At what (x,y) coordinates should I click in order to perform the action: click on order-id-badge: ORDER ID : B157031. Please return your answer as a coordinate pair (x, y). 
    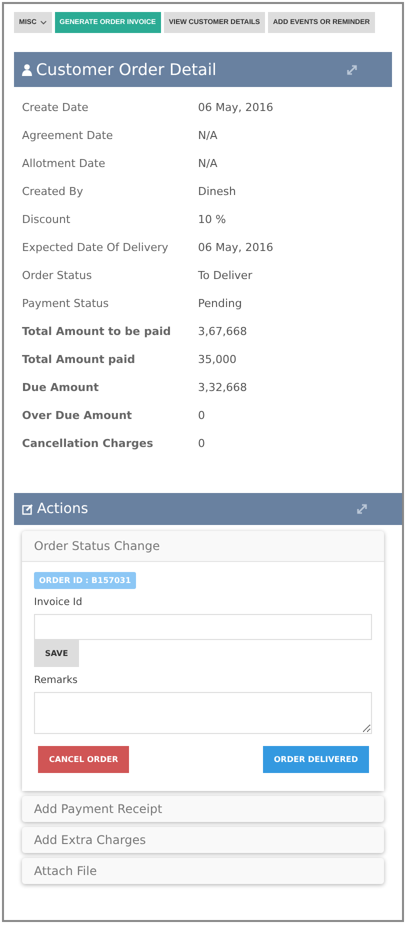
    Looking at the image, I should click on (85, 580).